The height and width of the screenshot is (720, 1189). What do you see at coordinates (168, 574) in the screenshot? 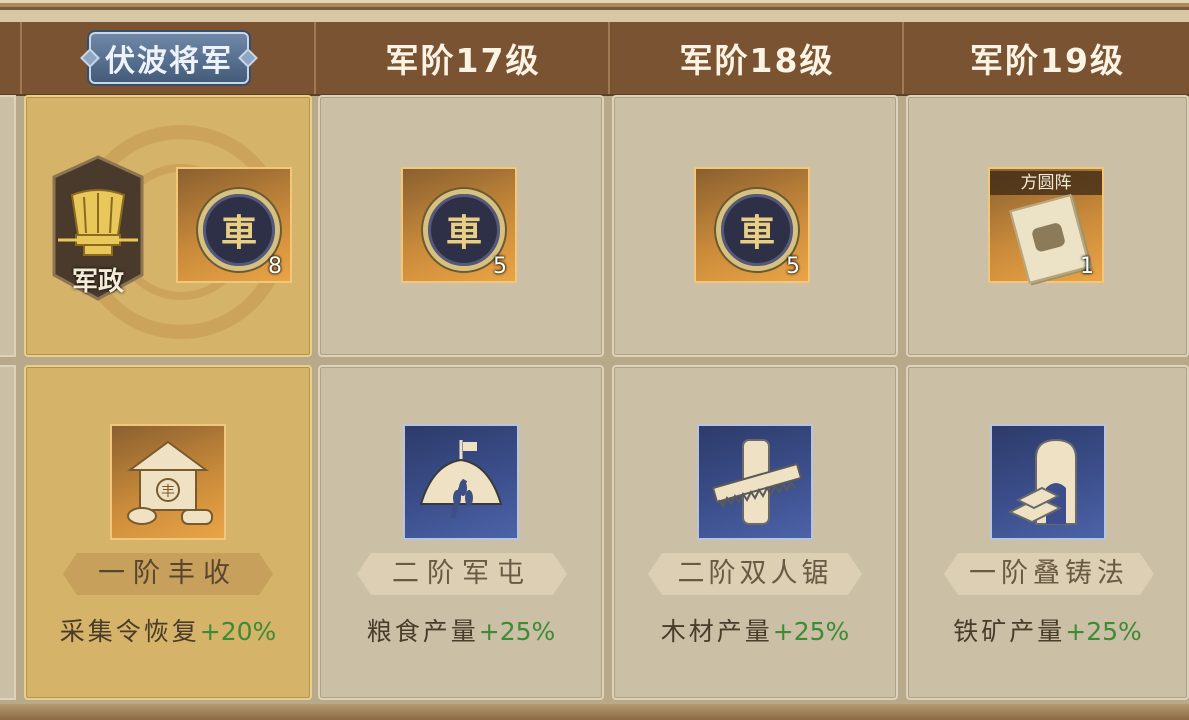
I see `skill-name-plate: 一阶丰收` at bounding box center [168, 574].